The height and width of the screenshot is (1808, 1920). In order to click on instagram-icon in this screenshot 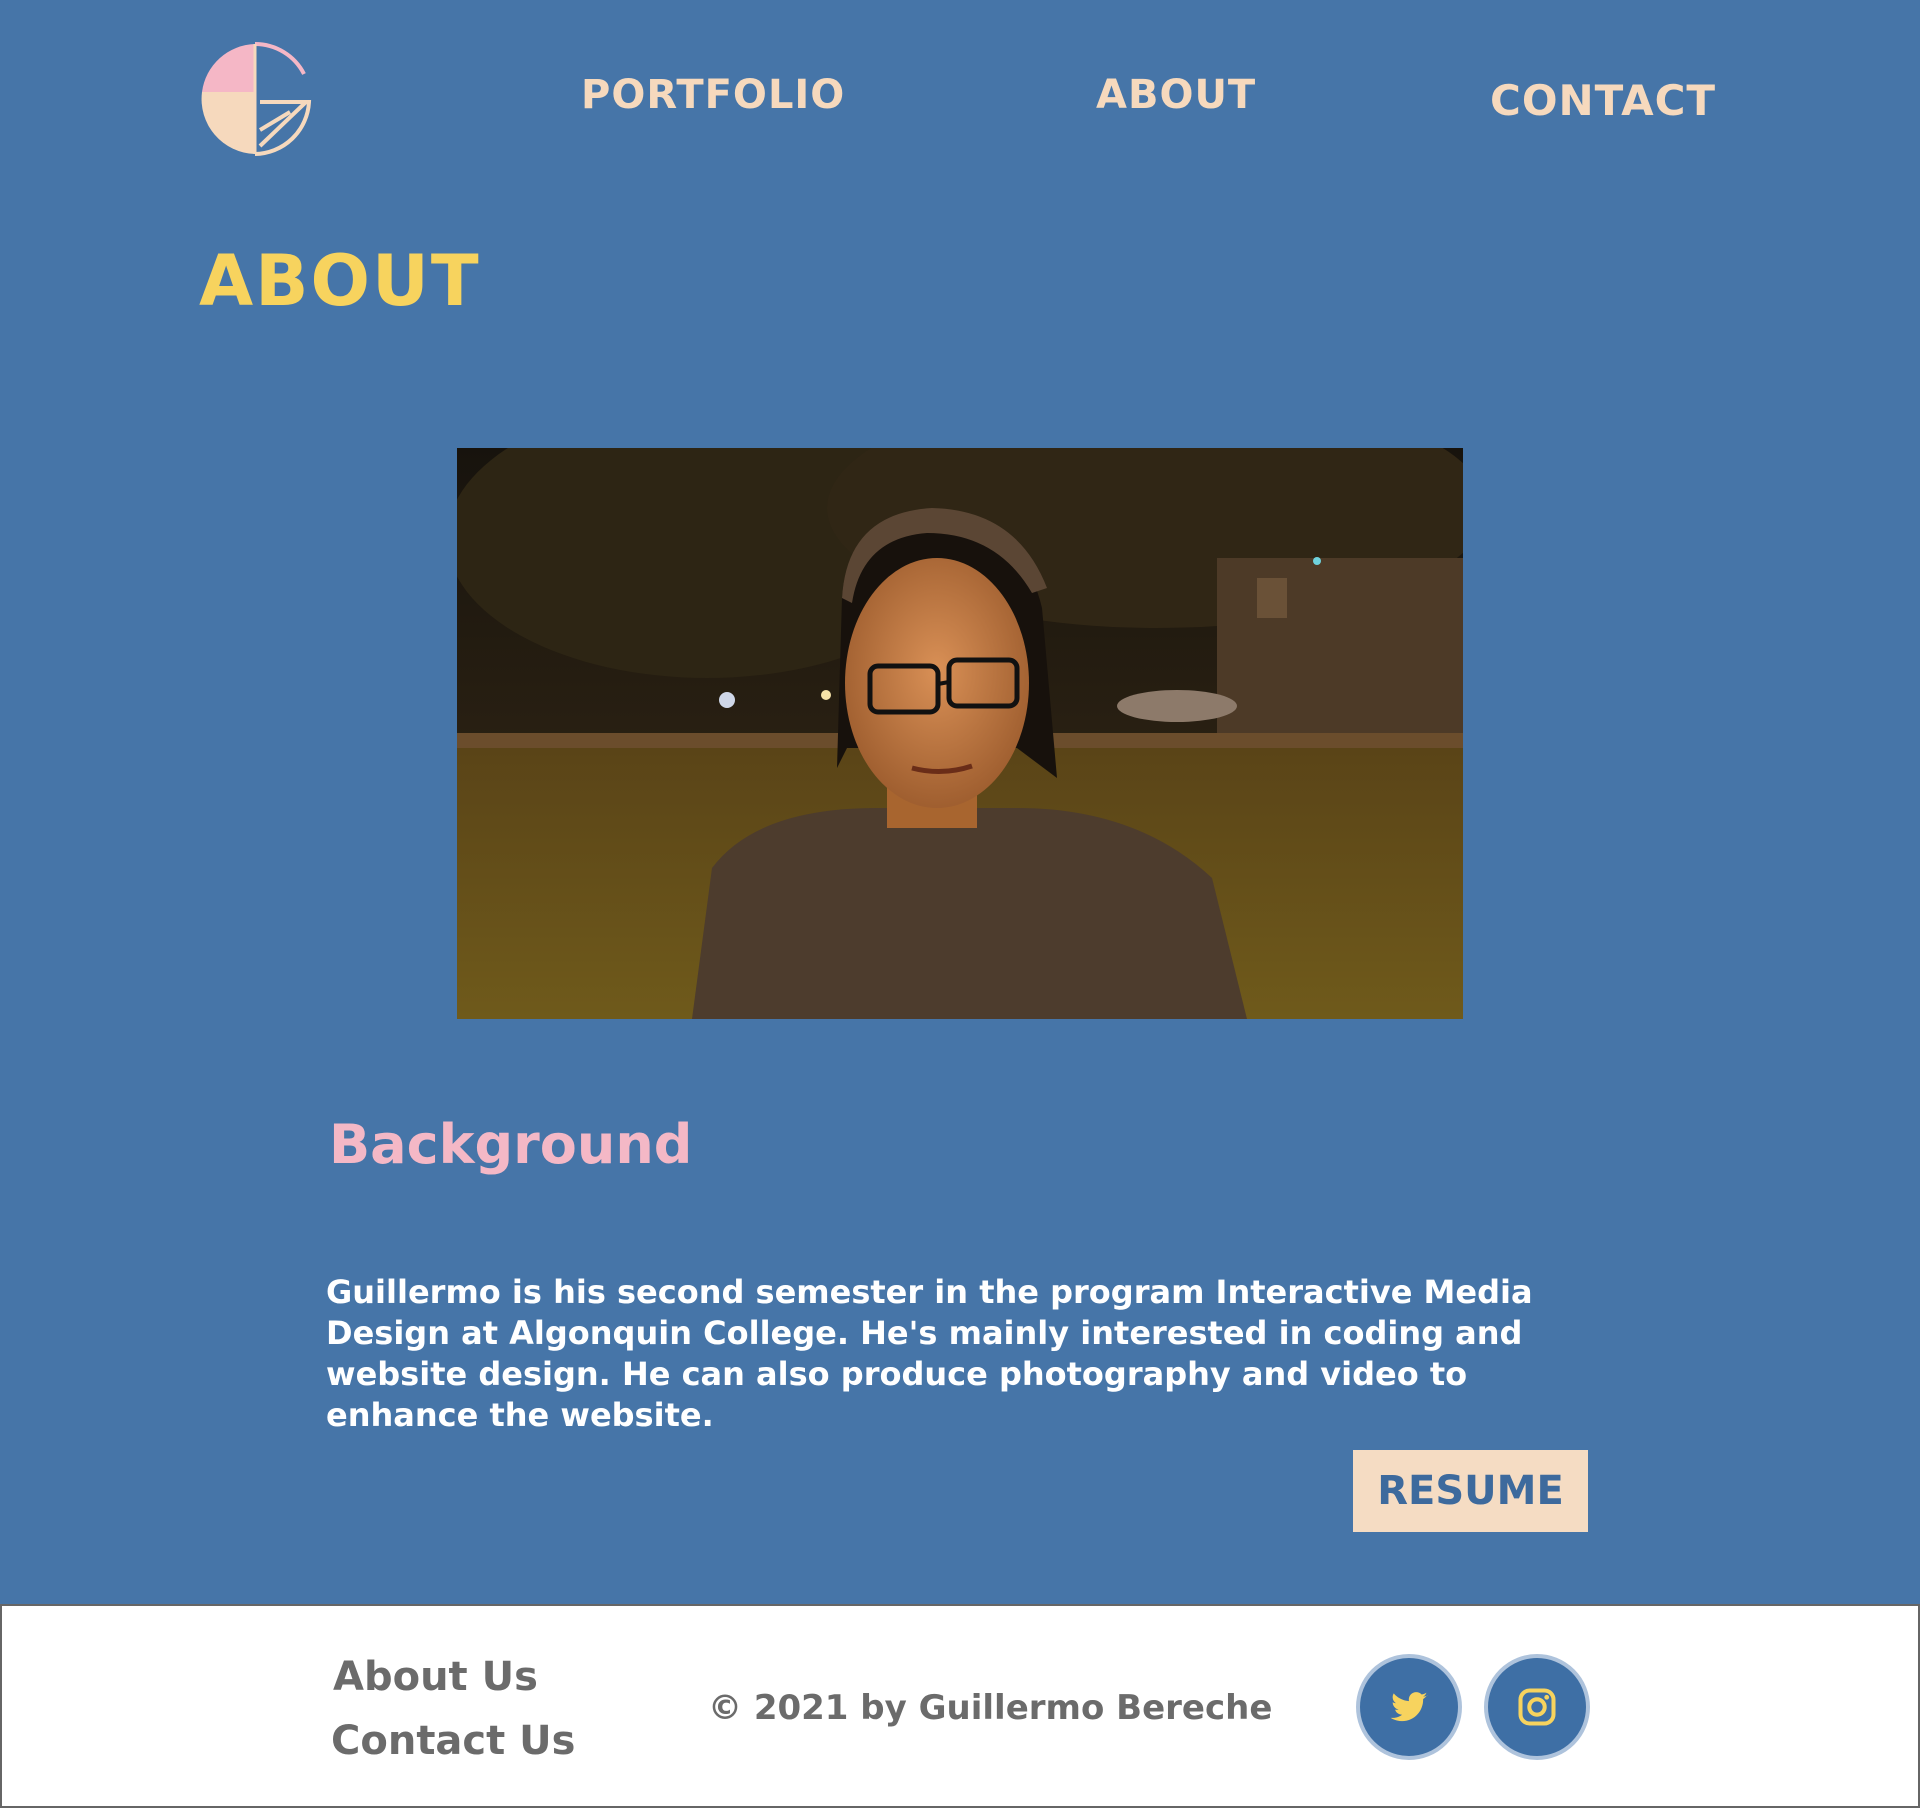, I will do `click(1537, 1707)`.